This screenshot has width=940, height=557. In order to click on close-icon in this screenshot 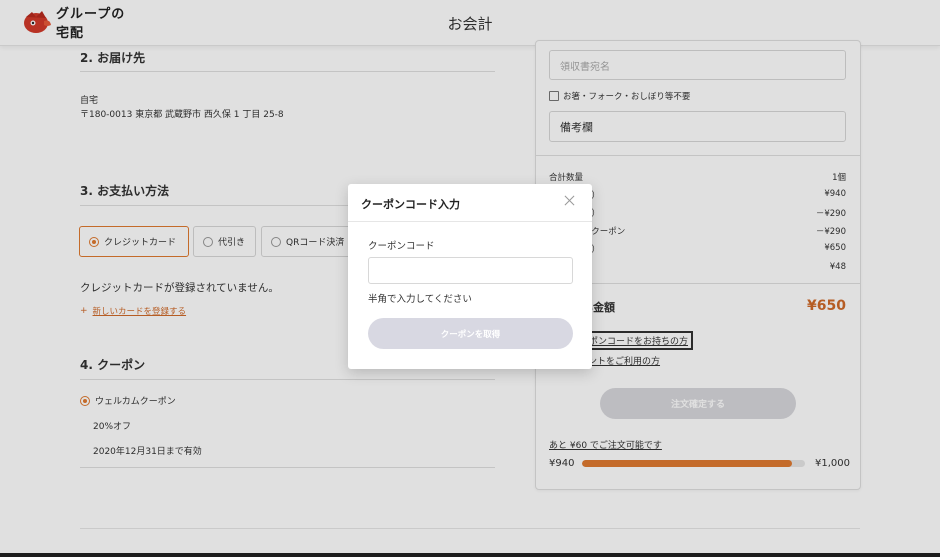, I will do `click(570, 201)`.